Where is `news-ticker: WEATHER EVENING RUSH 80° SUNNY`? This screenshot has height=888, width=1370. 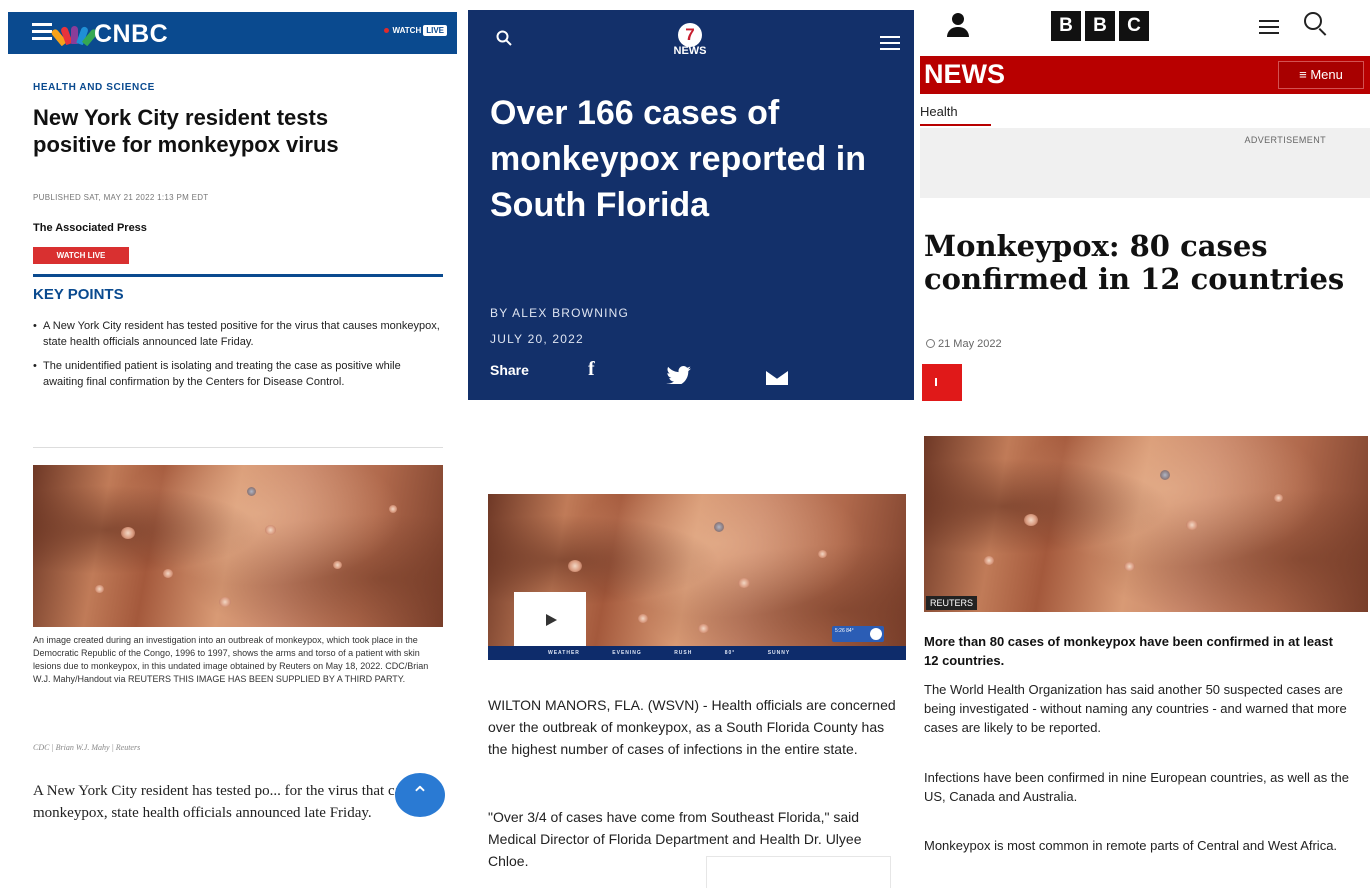 news-ticker: WEATHER EVENING RUSH 80° SUNNY is located at coordinates (697, 653).